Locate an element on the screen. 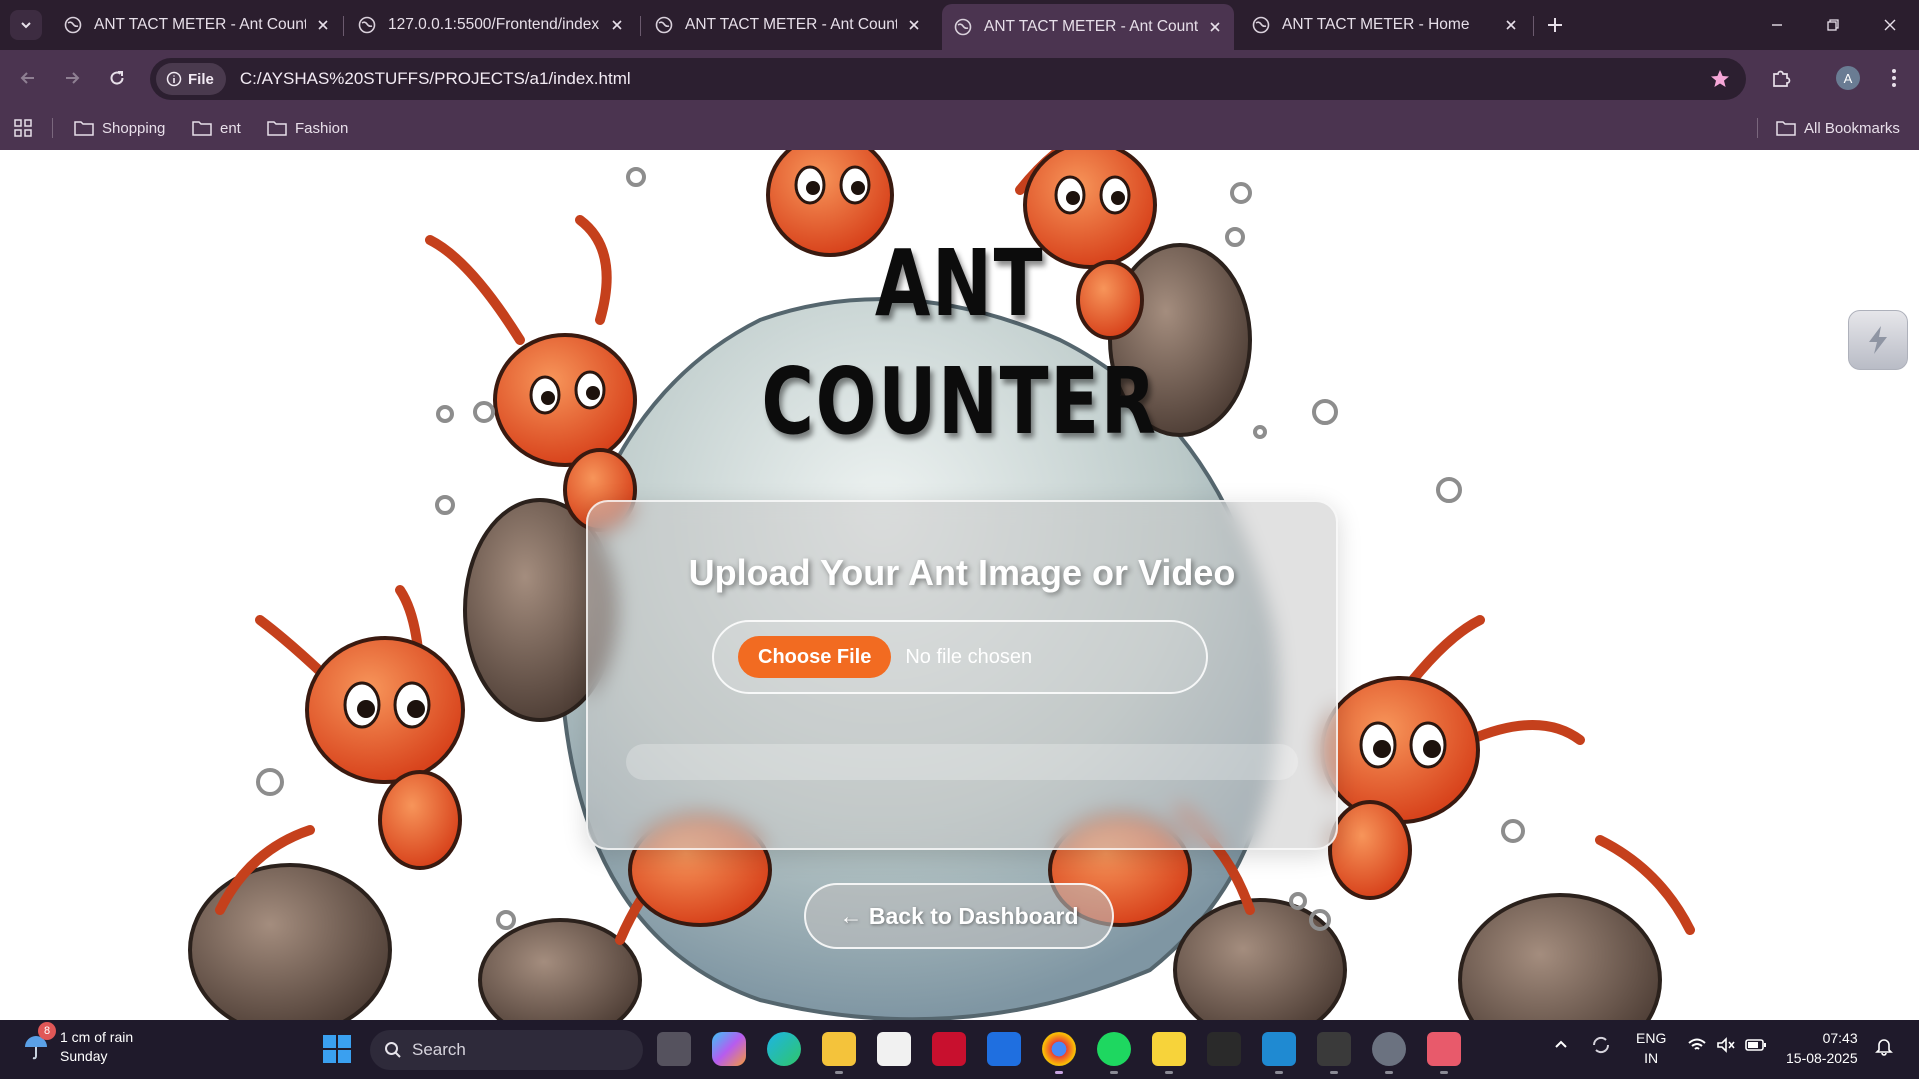 The image size is (1919, 1079). battery-status is located at coordinates (1756, 1046).